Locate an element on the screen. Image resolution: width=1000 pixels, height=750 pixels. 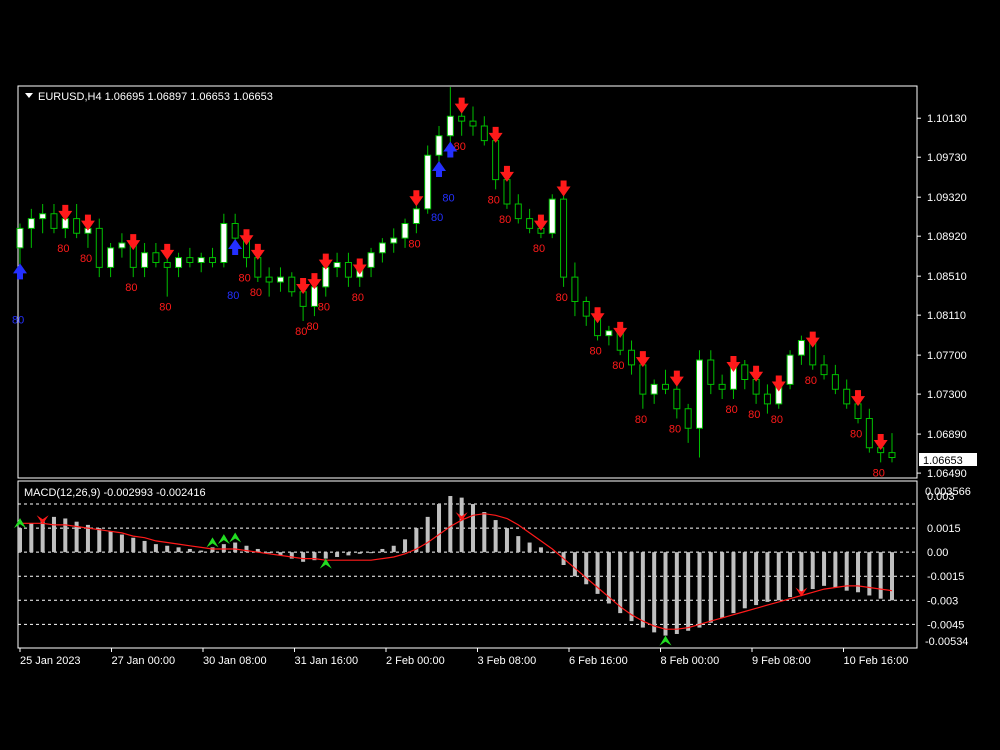
price-tick-label: 1.08920 is located at coordinates (947, 237).